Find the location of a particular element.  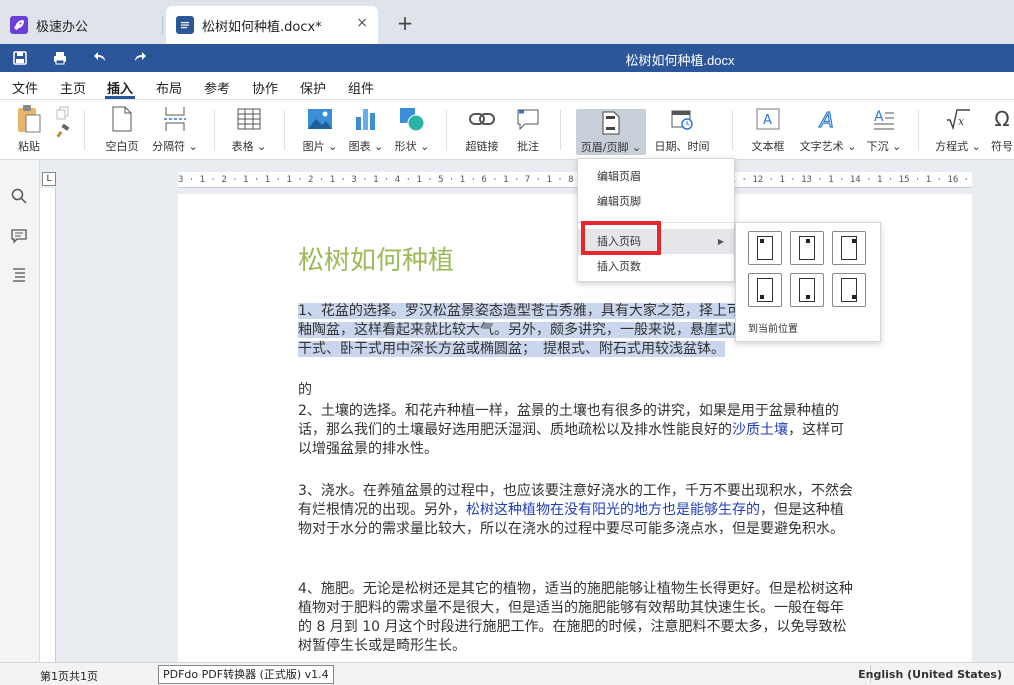

chart-button: 图表 ⌄ is located at coordinates (366, 129).